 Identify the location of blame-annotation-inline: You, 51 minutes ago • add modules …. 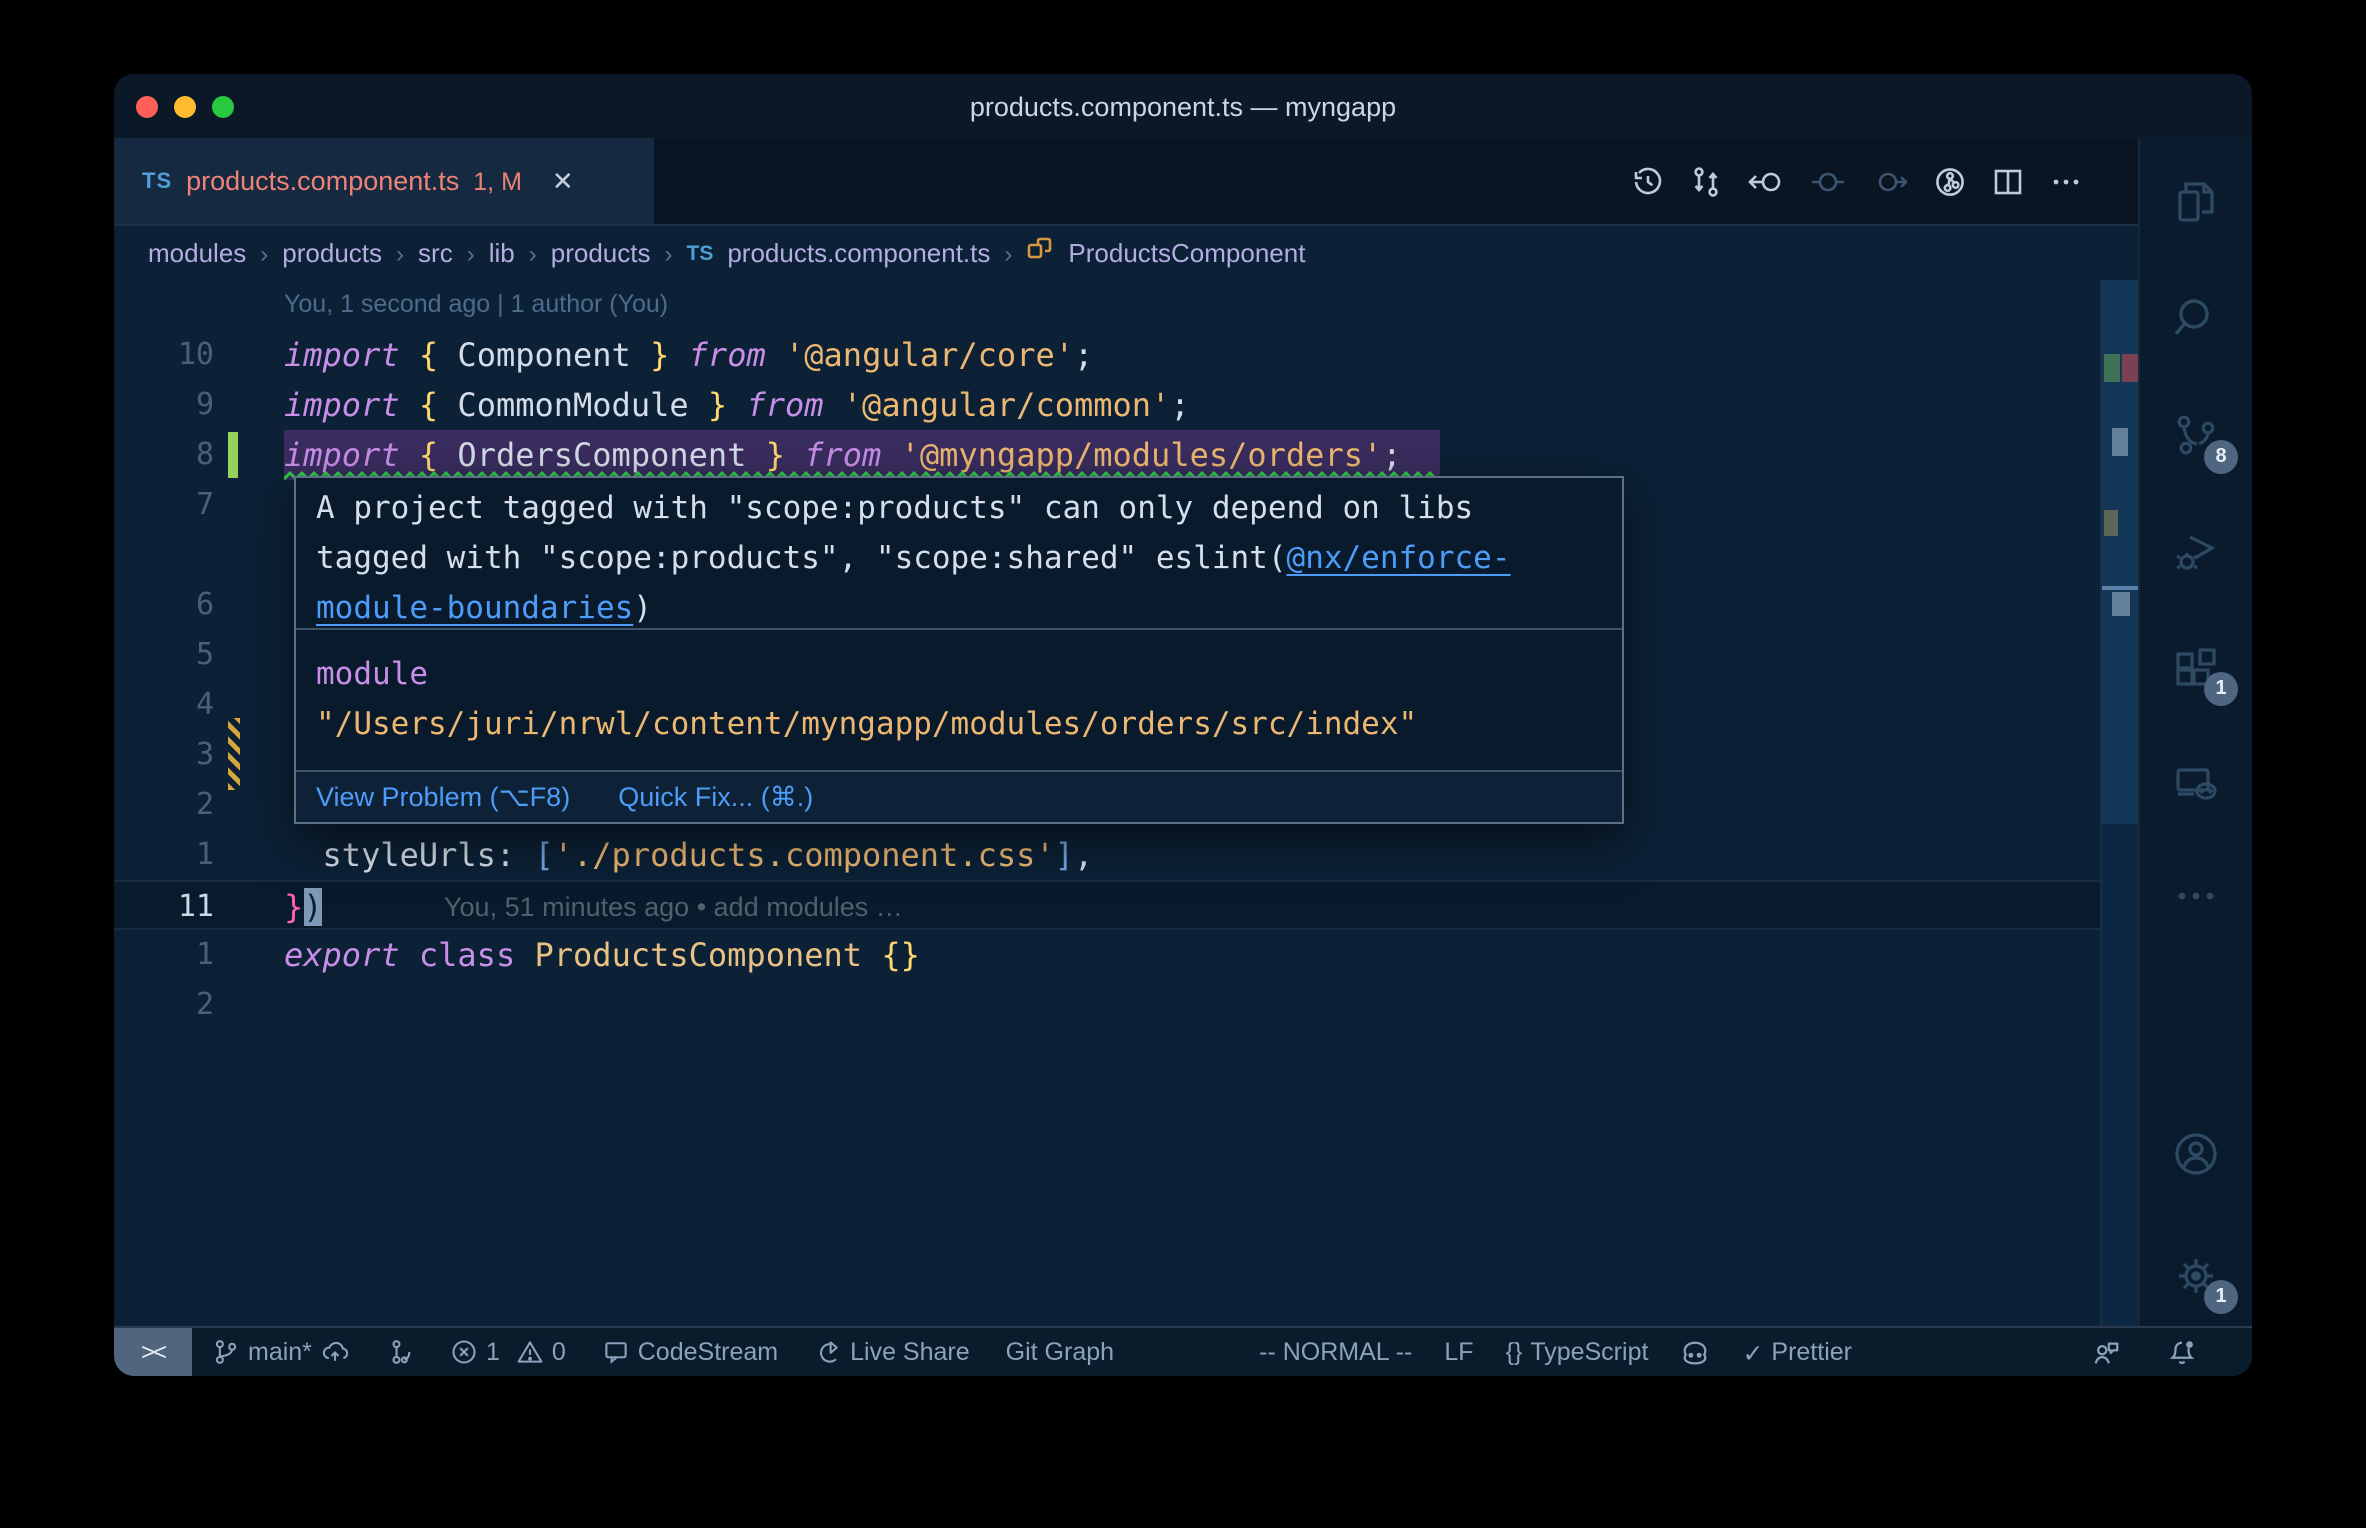
(673, 907).